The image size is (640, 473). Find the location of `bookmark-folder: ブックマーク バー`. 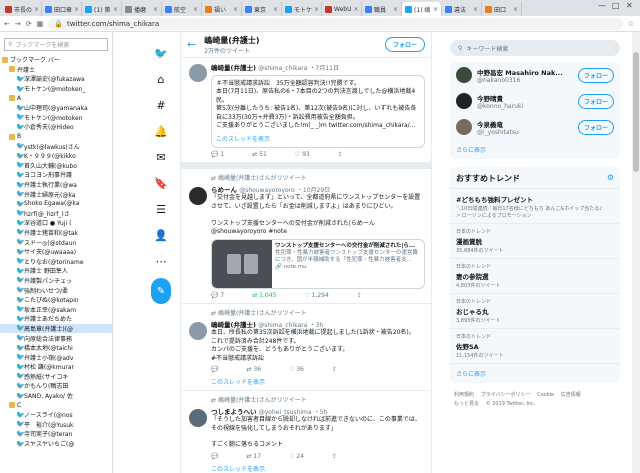

bookmark-folder: ブックマーク バー is located at coordinates (56, 60).